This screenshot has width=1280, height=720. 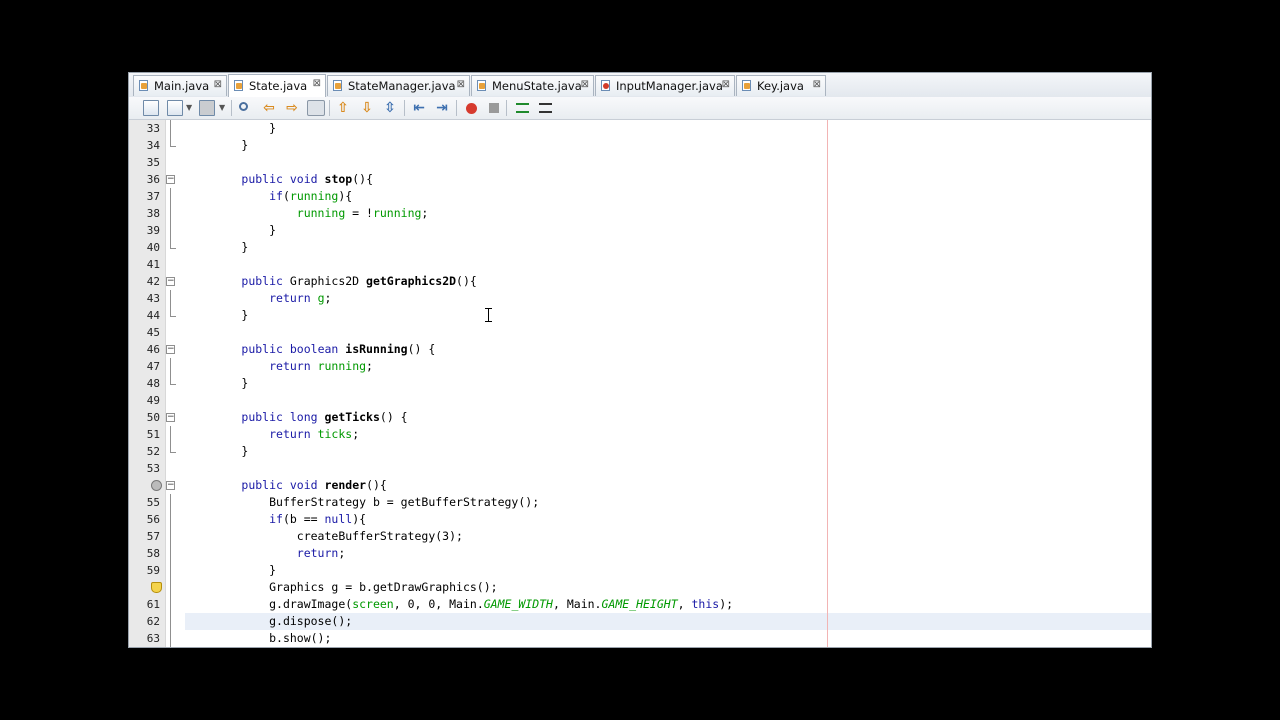 I want to click on code-line: 56 if(b == null){, so click(x=640, y=519).